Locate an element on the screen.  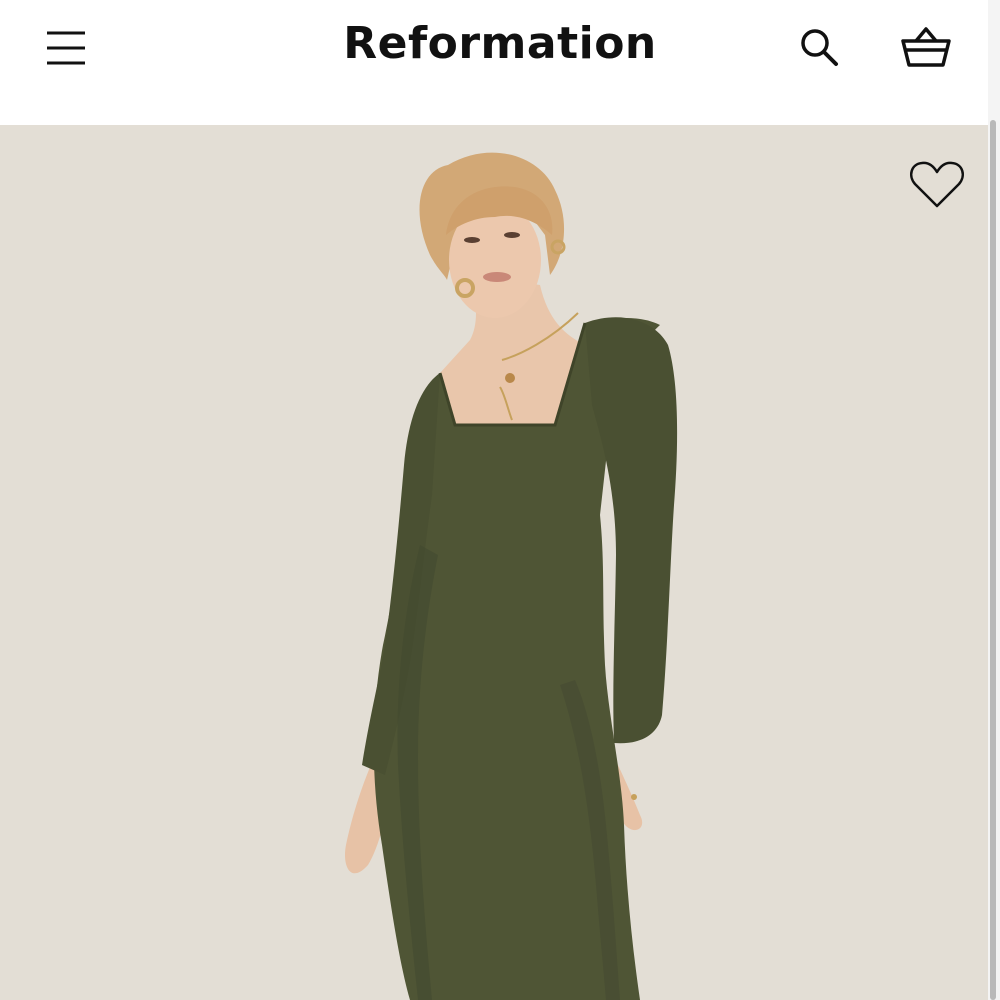
search-button is located at coordinates (820, 48).